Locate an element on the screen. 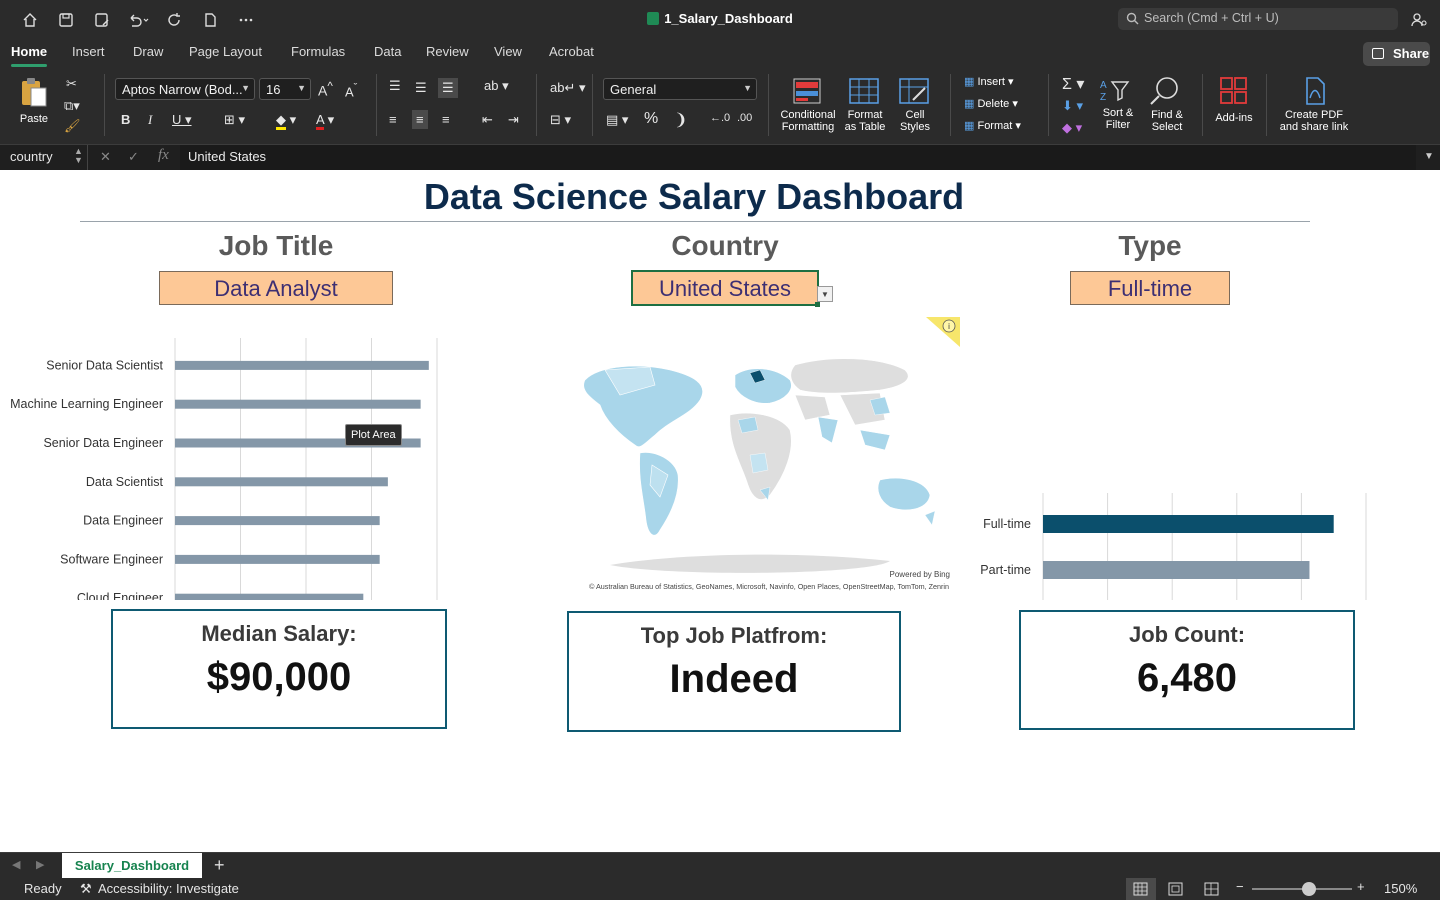 The height and width of the screenshot is (900, 1440). conditional-formatting-button: Conditional Formatting is located at coordinates (808, 105).